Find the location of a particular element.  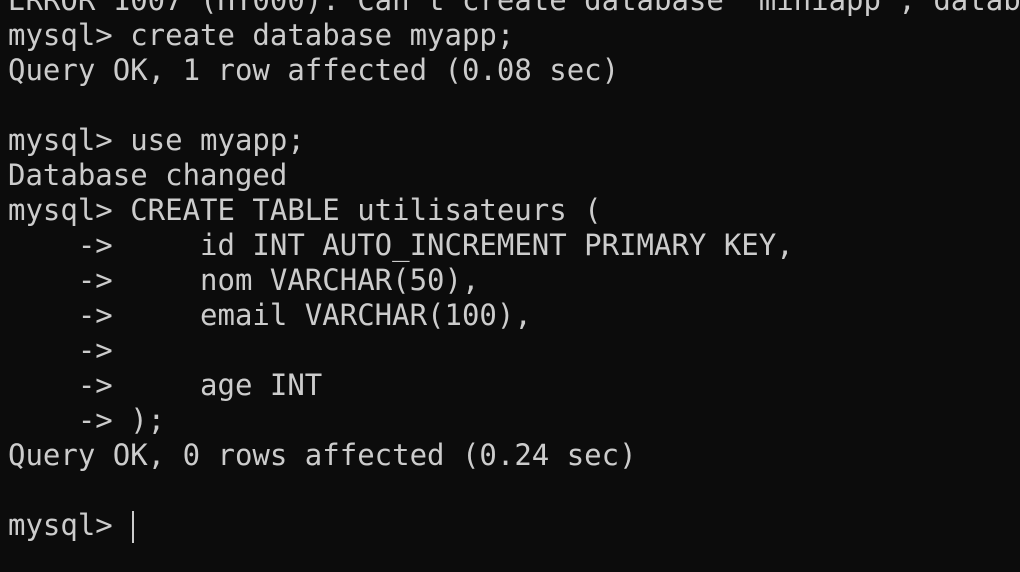

text-cursor is located at coordinates (133, 527).